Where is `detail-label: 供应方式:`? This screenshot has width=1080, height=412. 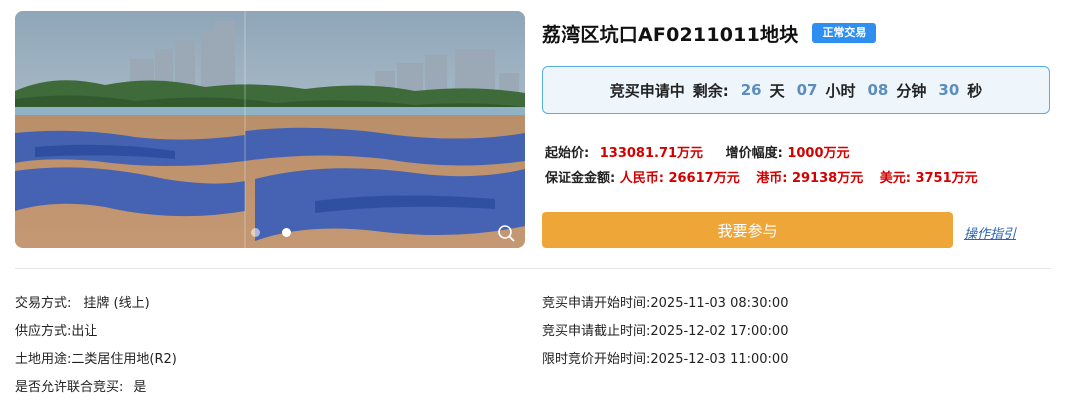
detail-label: 供应方式: is located at coordinates (43, 331).